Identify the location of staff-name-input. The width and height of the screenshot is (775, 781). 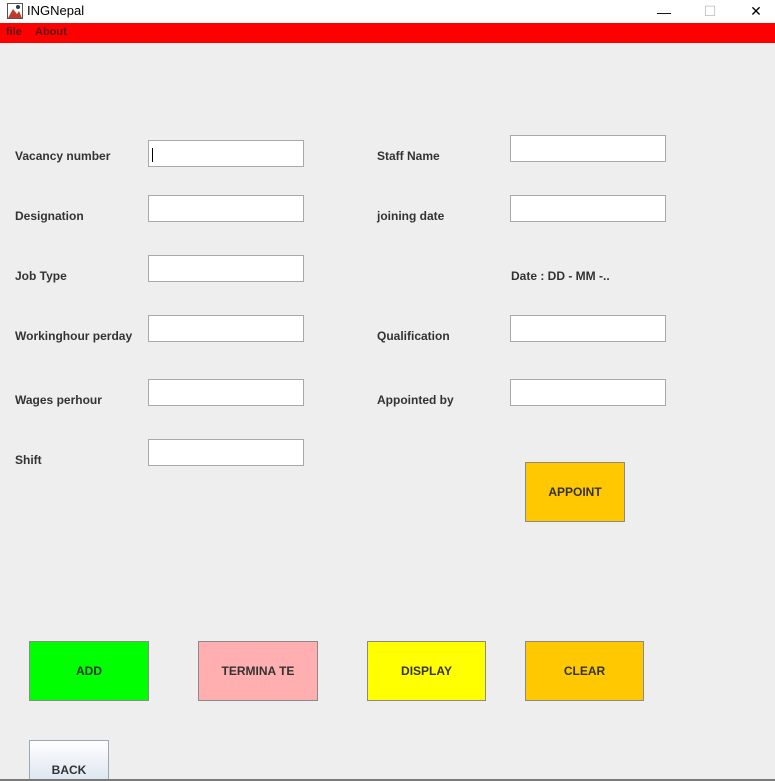
(588, 148).